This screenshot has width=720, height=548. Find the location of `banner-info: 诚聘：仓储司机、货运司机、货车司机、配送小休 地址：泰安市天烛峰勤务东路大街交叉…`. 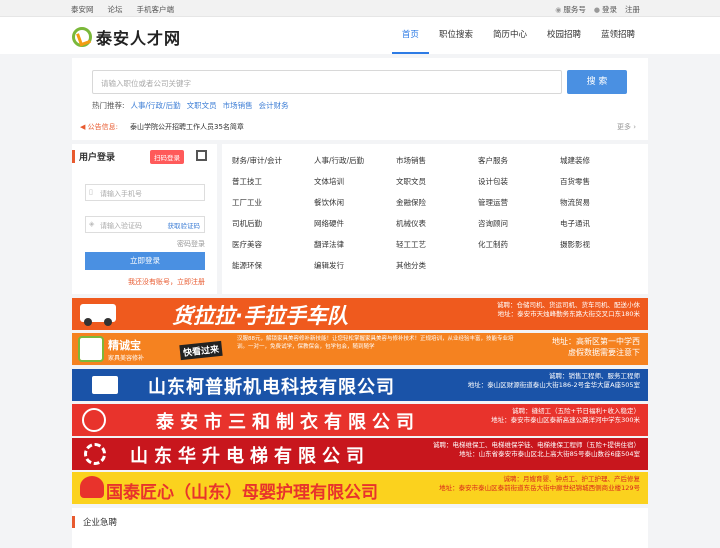

banner-info: 诚聘：仓储司机、货运司机、货车司机、配送小休 地址：泰安市天烛峰勤务东路大街交叉… is located at coordinates (568, 309).